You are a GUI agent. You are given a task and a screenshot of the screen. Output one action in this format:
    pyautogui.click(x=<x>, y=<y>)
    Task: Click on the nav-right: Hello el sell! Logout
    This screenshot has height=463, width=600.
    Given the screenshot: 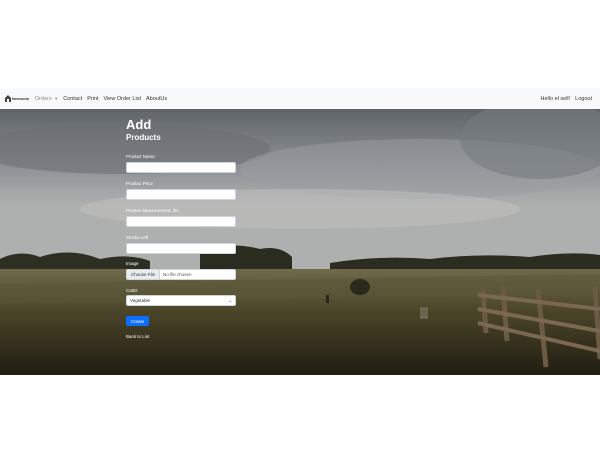 What is the action you would take?
    pyautogui.click(x=564, y=99)
    